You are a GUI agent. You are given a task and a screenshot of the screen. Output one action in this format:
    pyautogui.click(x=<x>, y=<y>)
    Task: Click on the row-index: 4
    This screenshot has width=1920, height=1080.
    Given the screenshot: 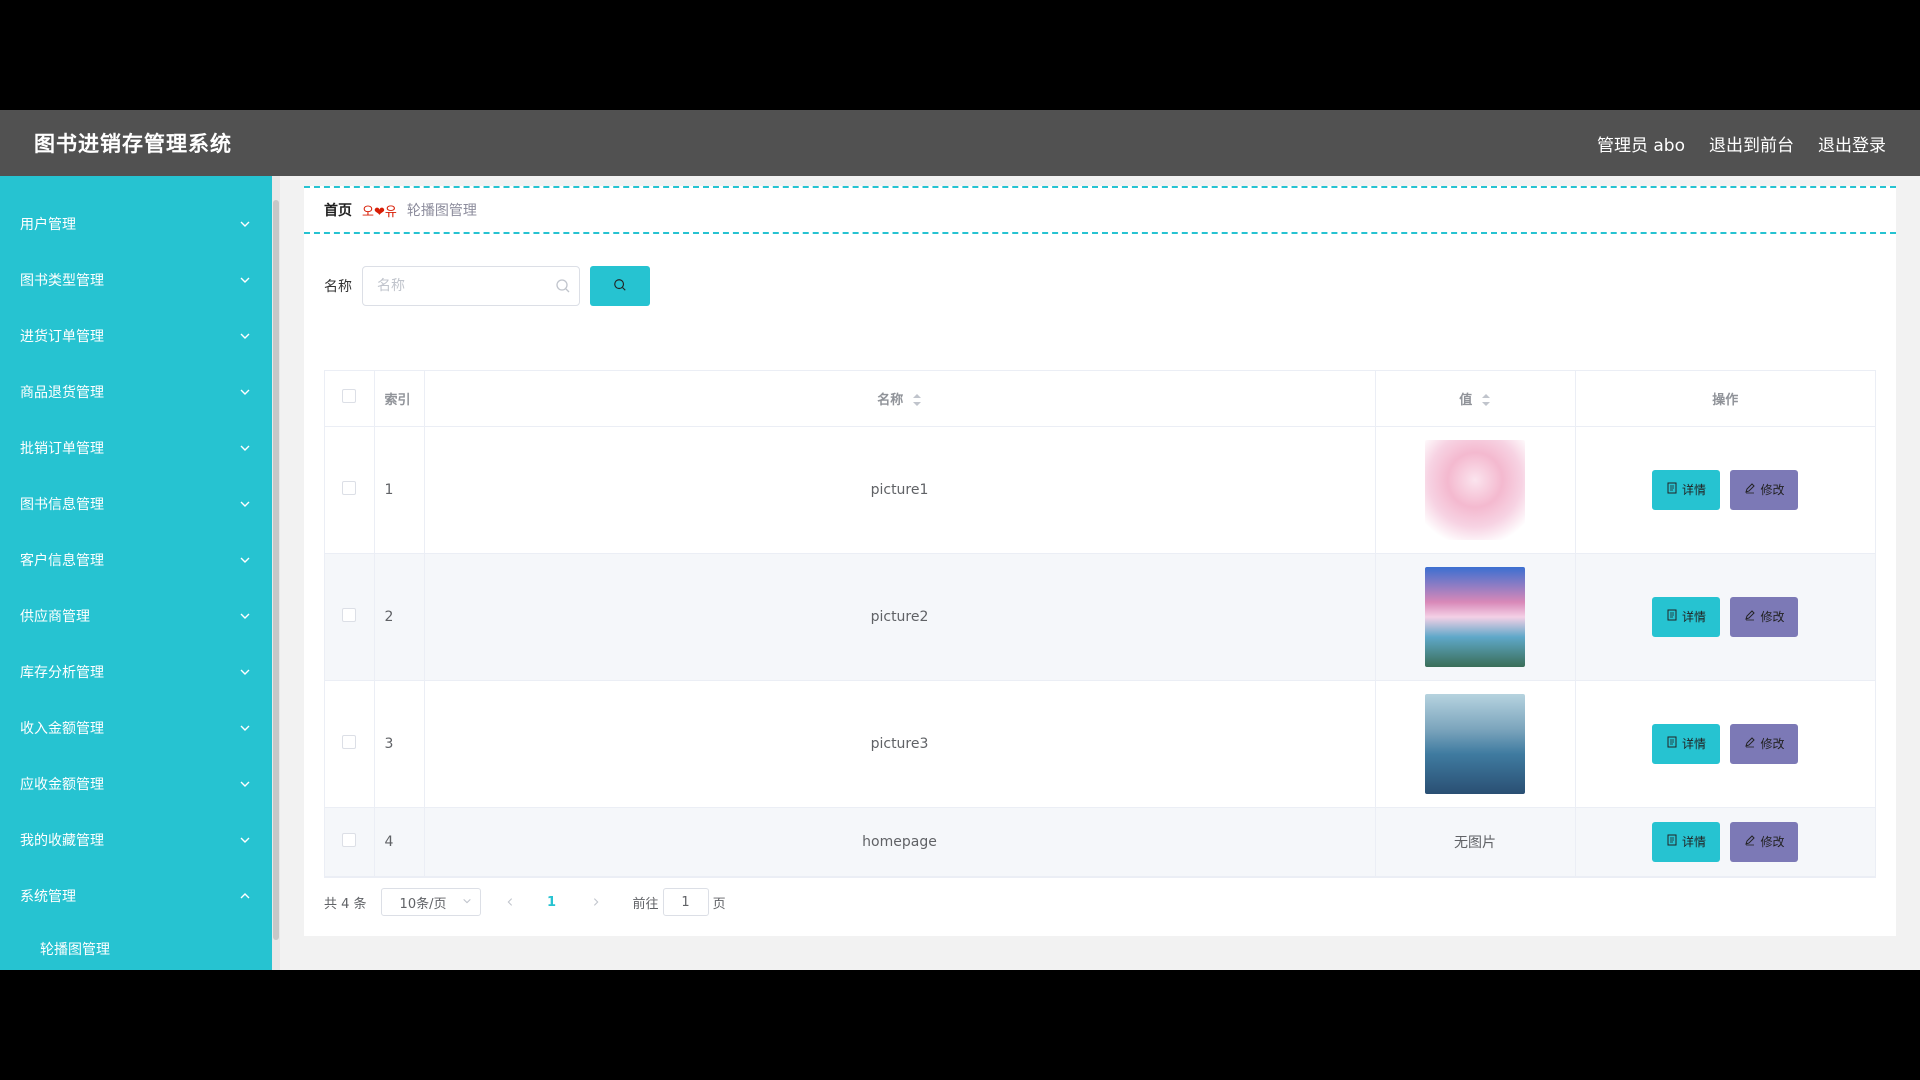 What is the action you would take?
    pyautogui.click(x=399, y=842)
    